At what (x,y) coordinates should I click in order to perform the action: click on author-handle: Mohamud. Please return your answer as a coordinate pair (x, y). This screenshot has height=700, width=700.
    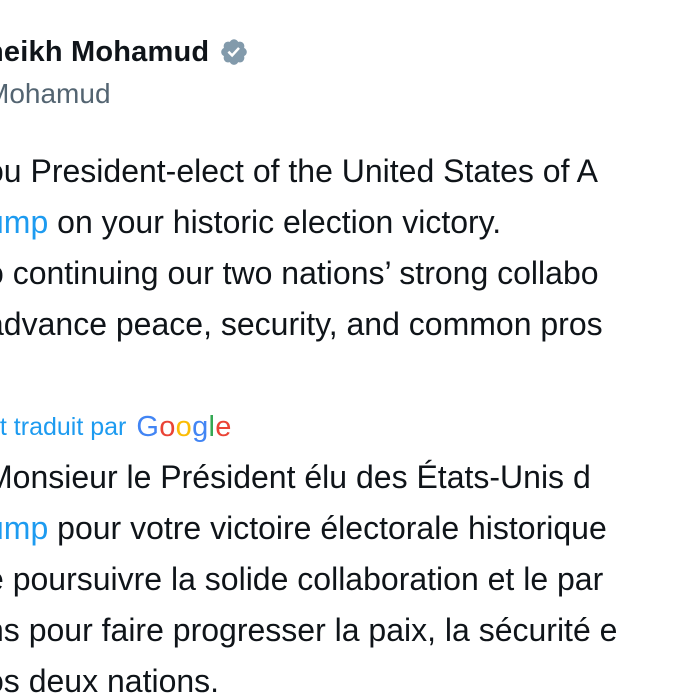
    Looking at the image, I should click on (55, 94).